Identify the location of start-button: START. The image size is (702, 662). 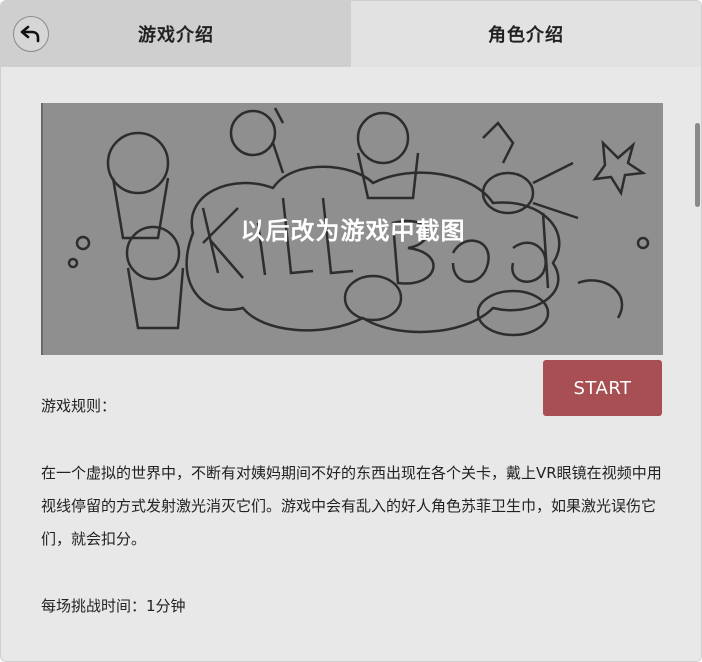
(602, 388).